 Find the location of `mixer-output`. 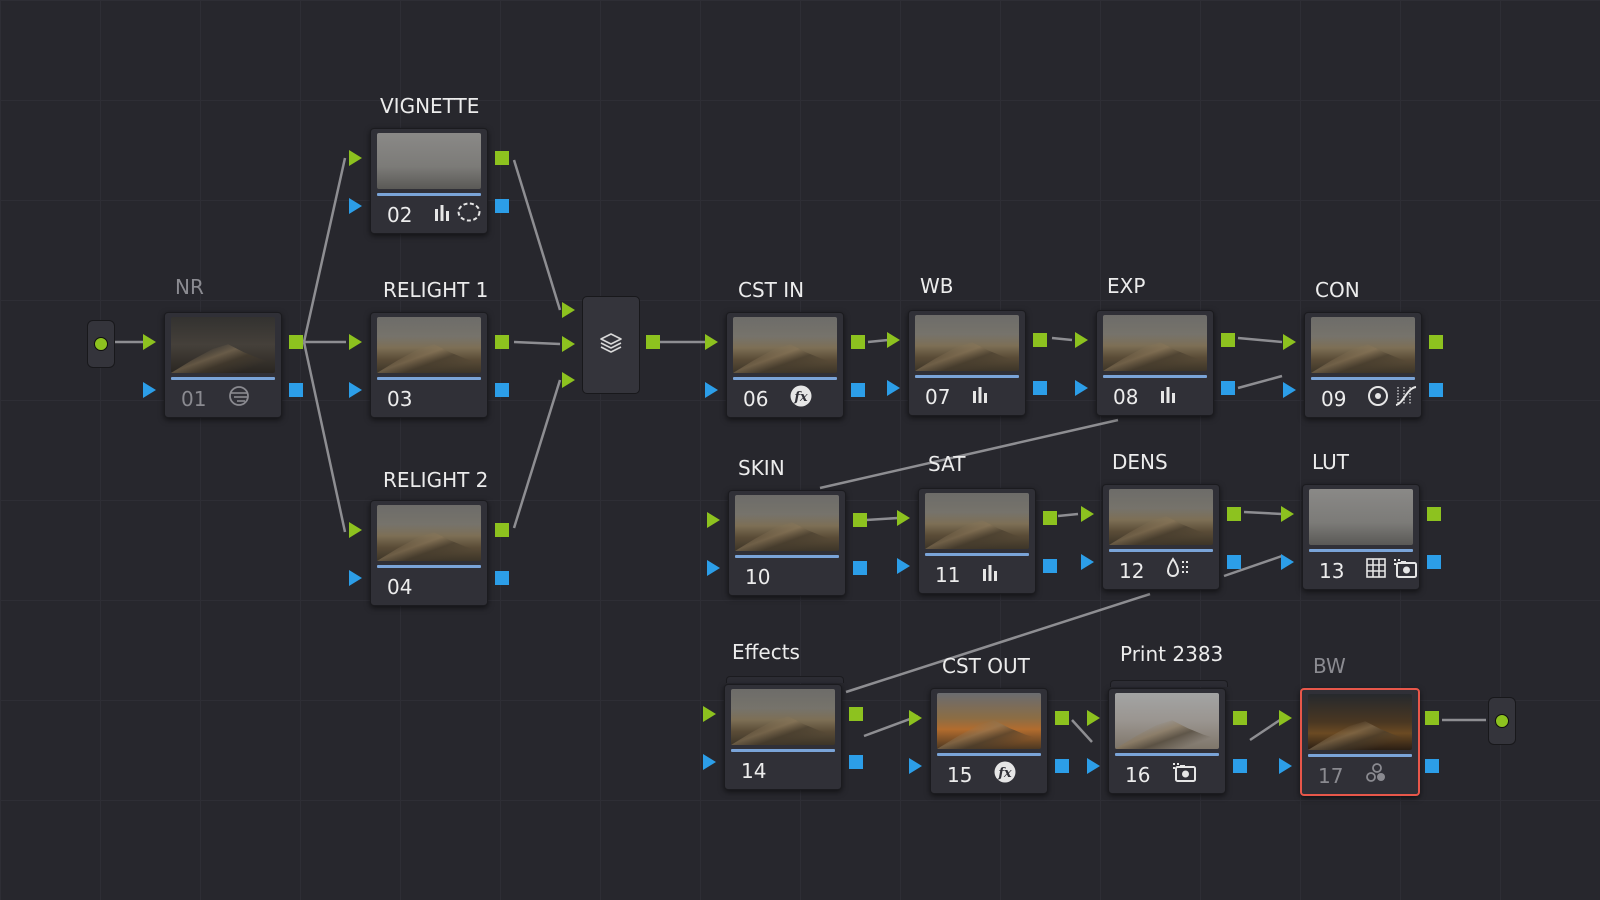

mixer-output is located at coordinates (653, 342).